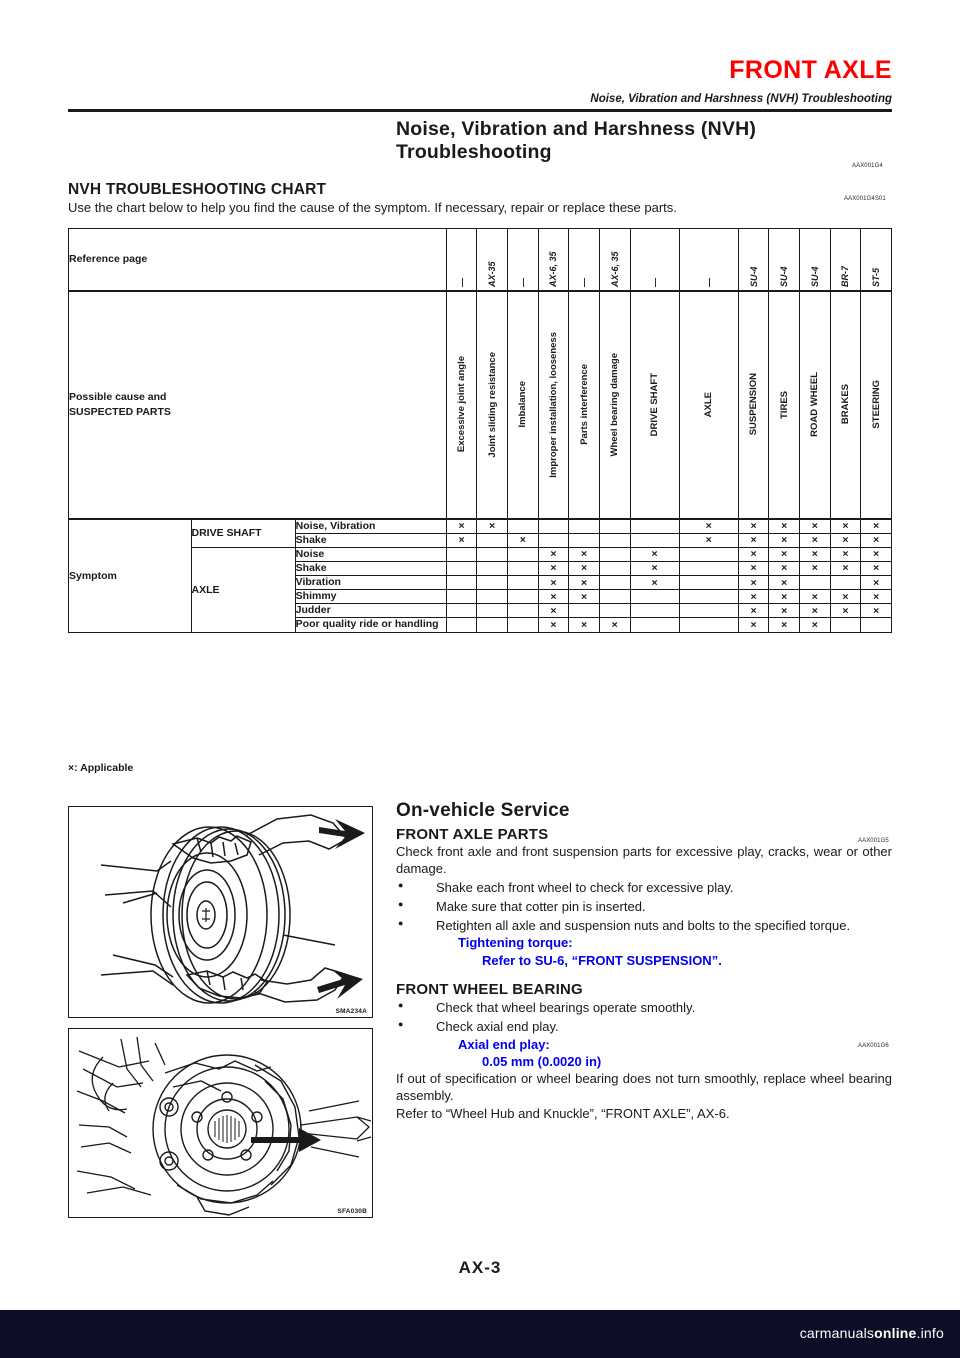 The width and height of the screenshot is (960, 1358). What do you see at coordinates (784, 405) in the screenshot?
I see `column-header-9: TIRES` at bounding box center [784, 405].